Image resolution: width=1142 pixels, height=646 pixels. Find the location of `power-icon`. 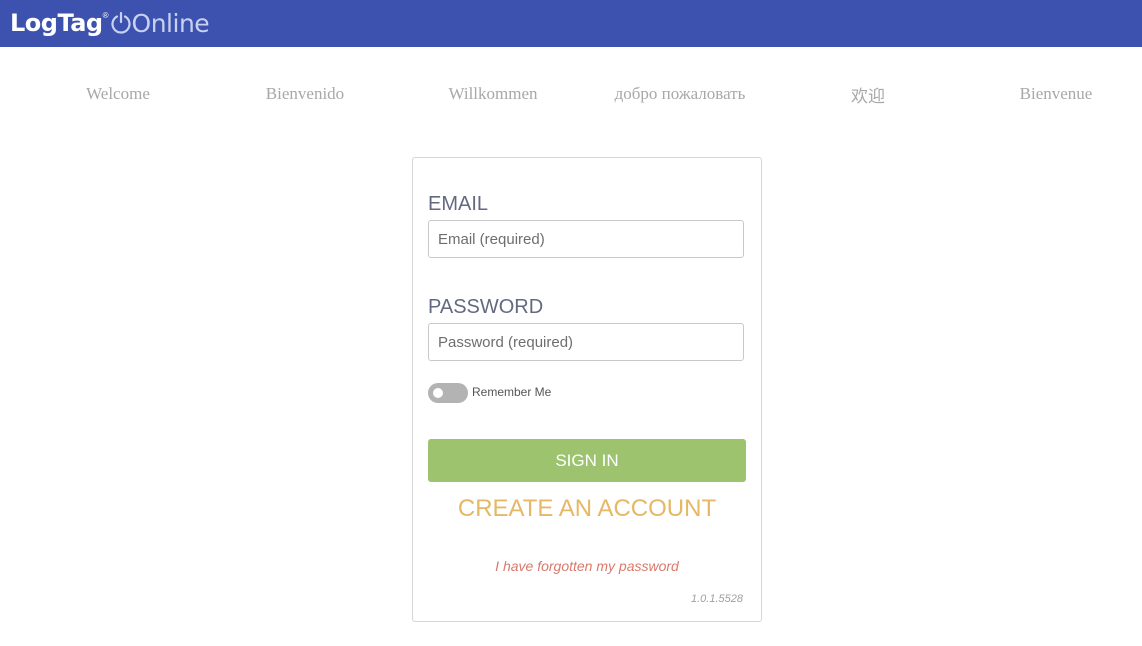

power-icon is located at coordinates (120, 22).